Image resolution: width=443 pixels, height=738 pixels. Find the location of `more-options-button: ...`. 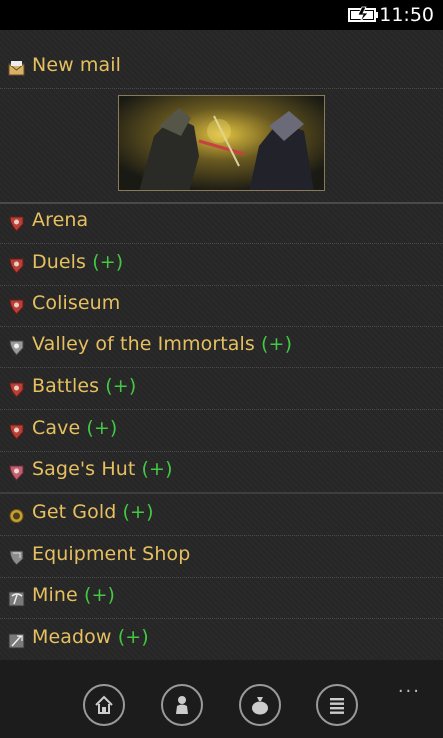

more-options-button: ... is located at coordinates (409, 686).